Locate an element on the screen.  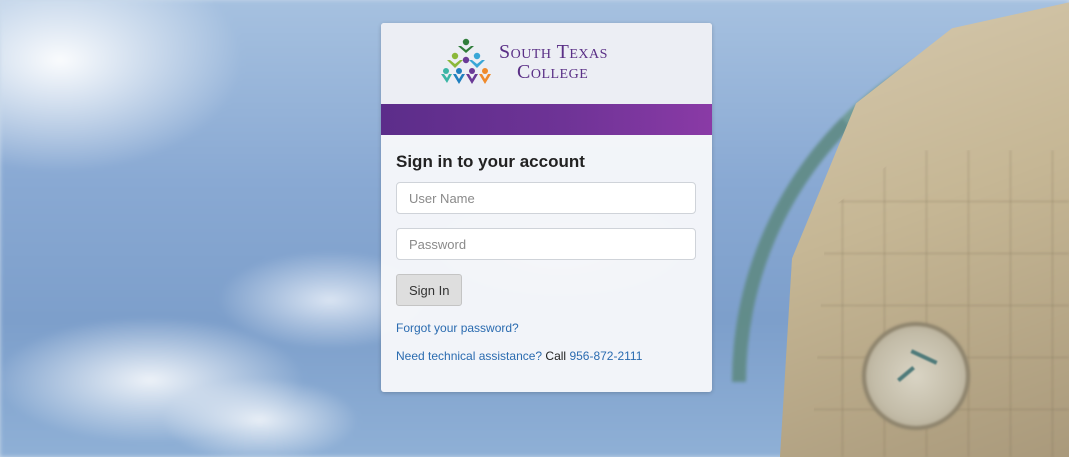
form-heading: Sign in to your account is located at coordinates (490, 161).